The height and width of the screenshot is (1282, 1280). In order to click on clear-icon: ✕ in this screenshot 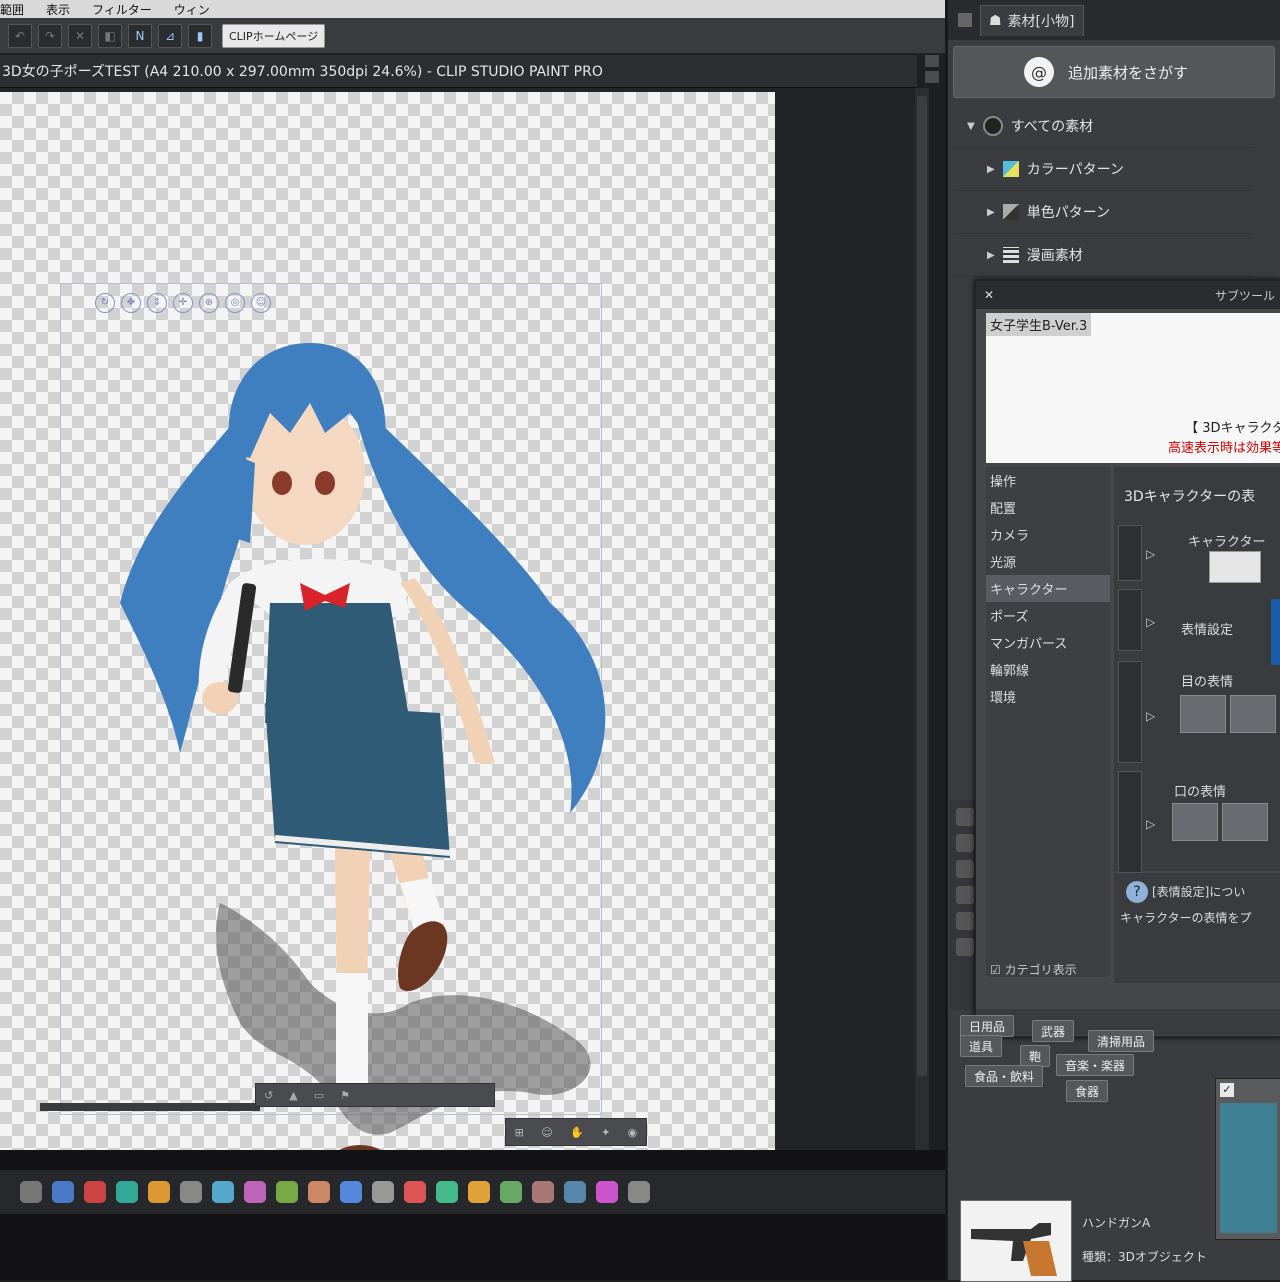, I will do `click(80, 35)`.